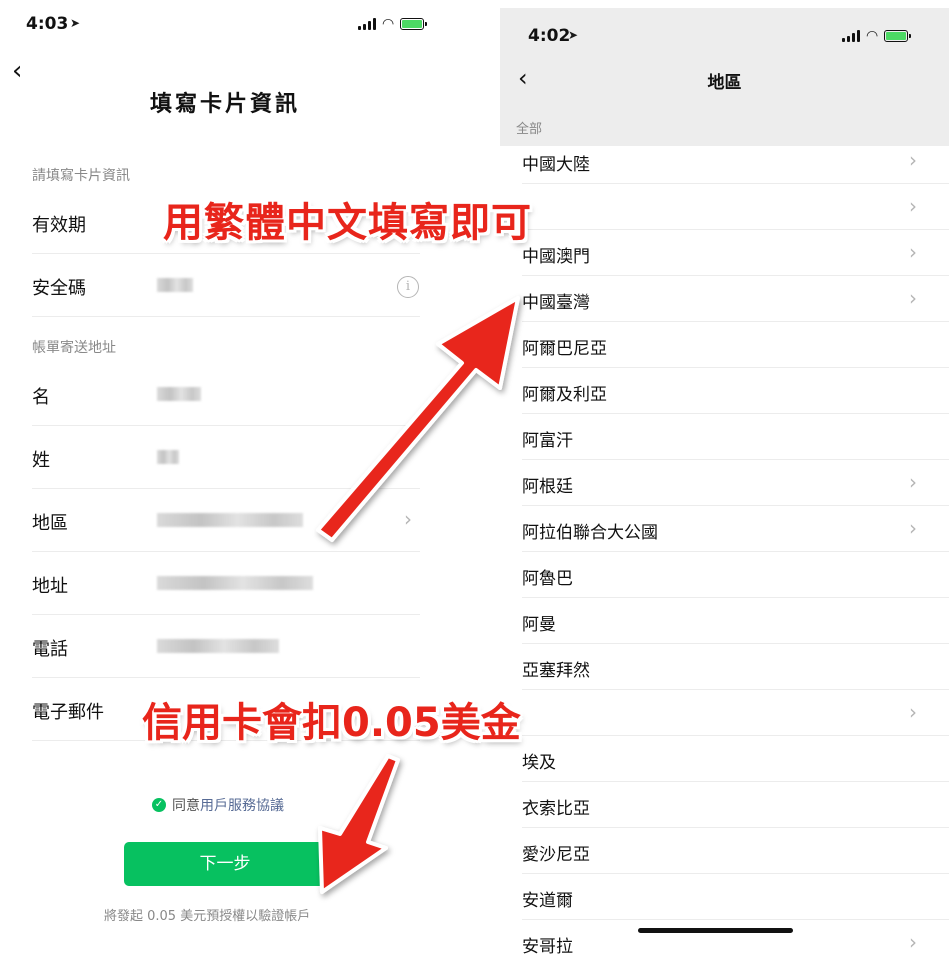 This screenshot has width=949, height=960. Describe the element at coordinates (50, 586) in the screenshot. I see `address-label: 地址` at that location.